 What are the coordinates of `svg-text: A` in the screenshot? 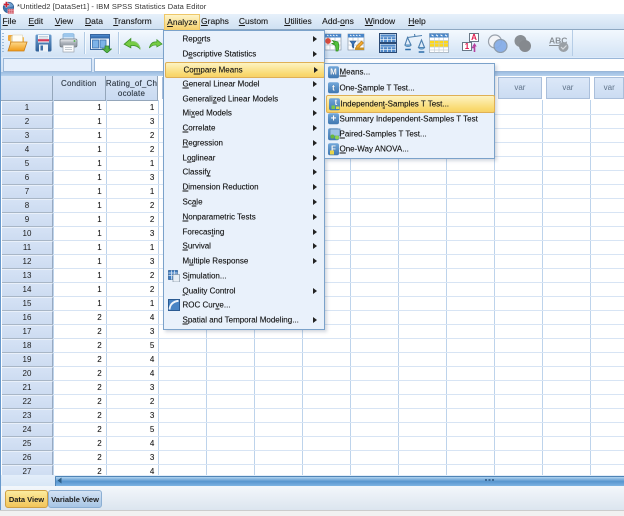 It's located at (474, 37).